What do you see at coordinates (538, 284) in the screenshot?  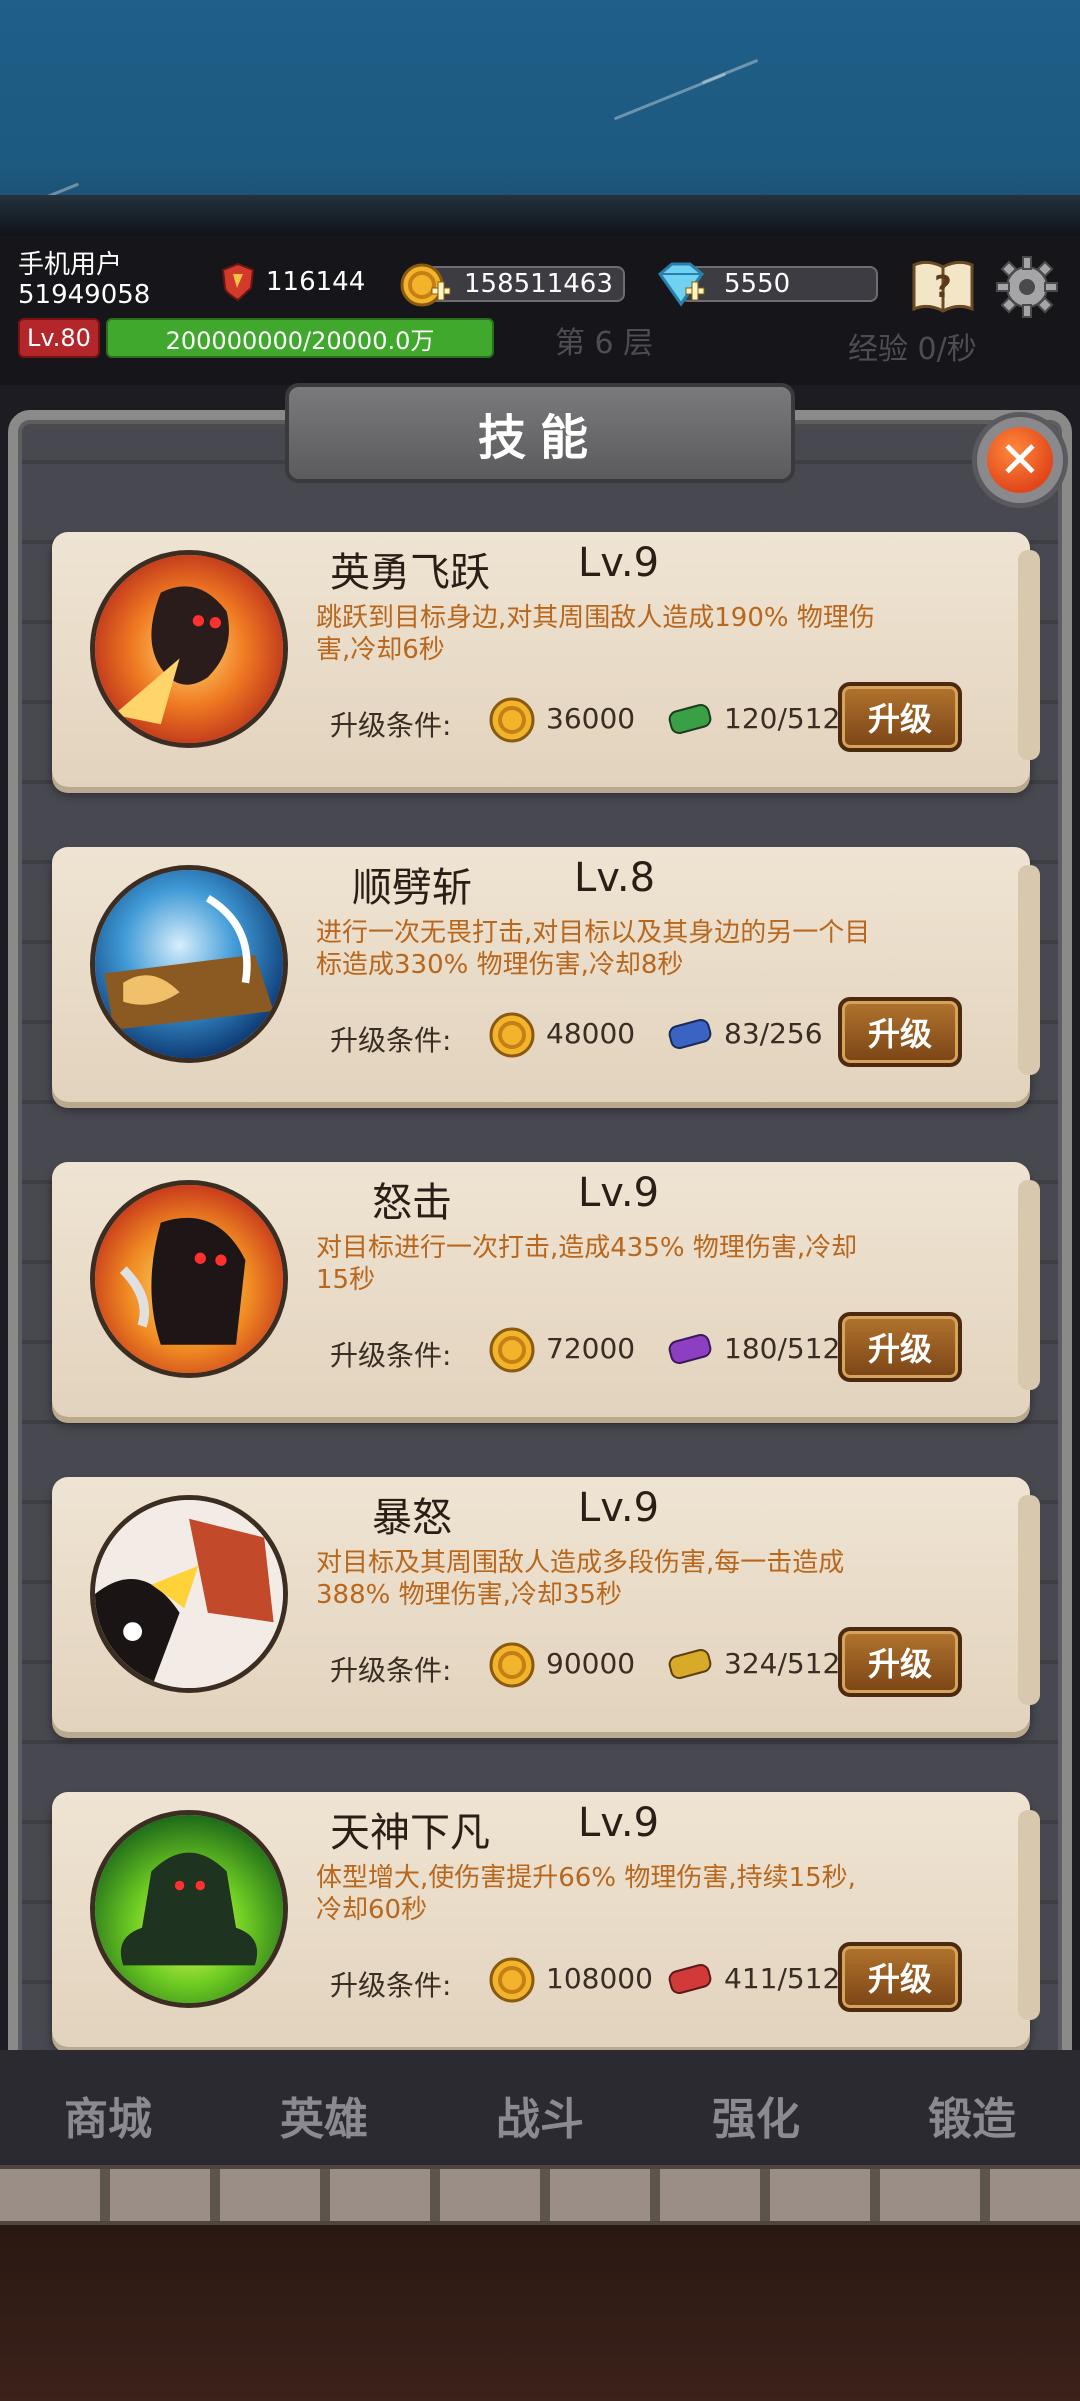 I see `gold-value: 158511463` at bounding box center [538, 284].